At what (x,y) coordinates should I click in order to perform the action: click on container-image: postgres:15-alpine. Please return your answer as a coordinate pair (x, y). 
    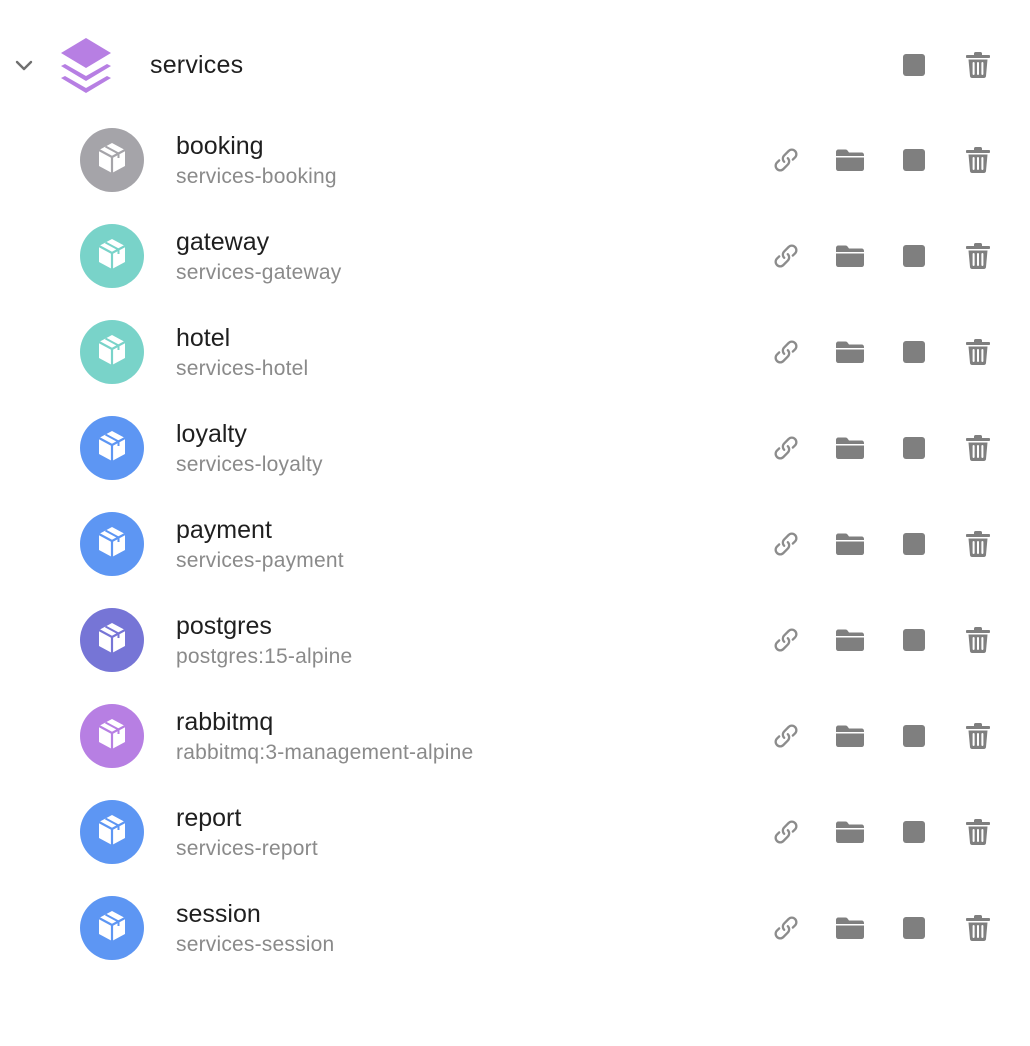
    Looking at the image, I should click on (264, 656).